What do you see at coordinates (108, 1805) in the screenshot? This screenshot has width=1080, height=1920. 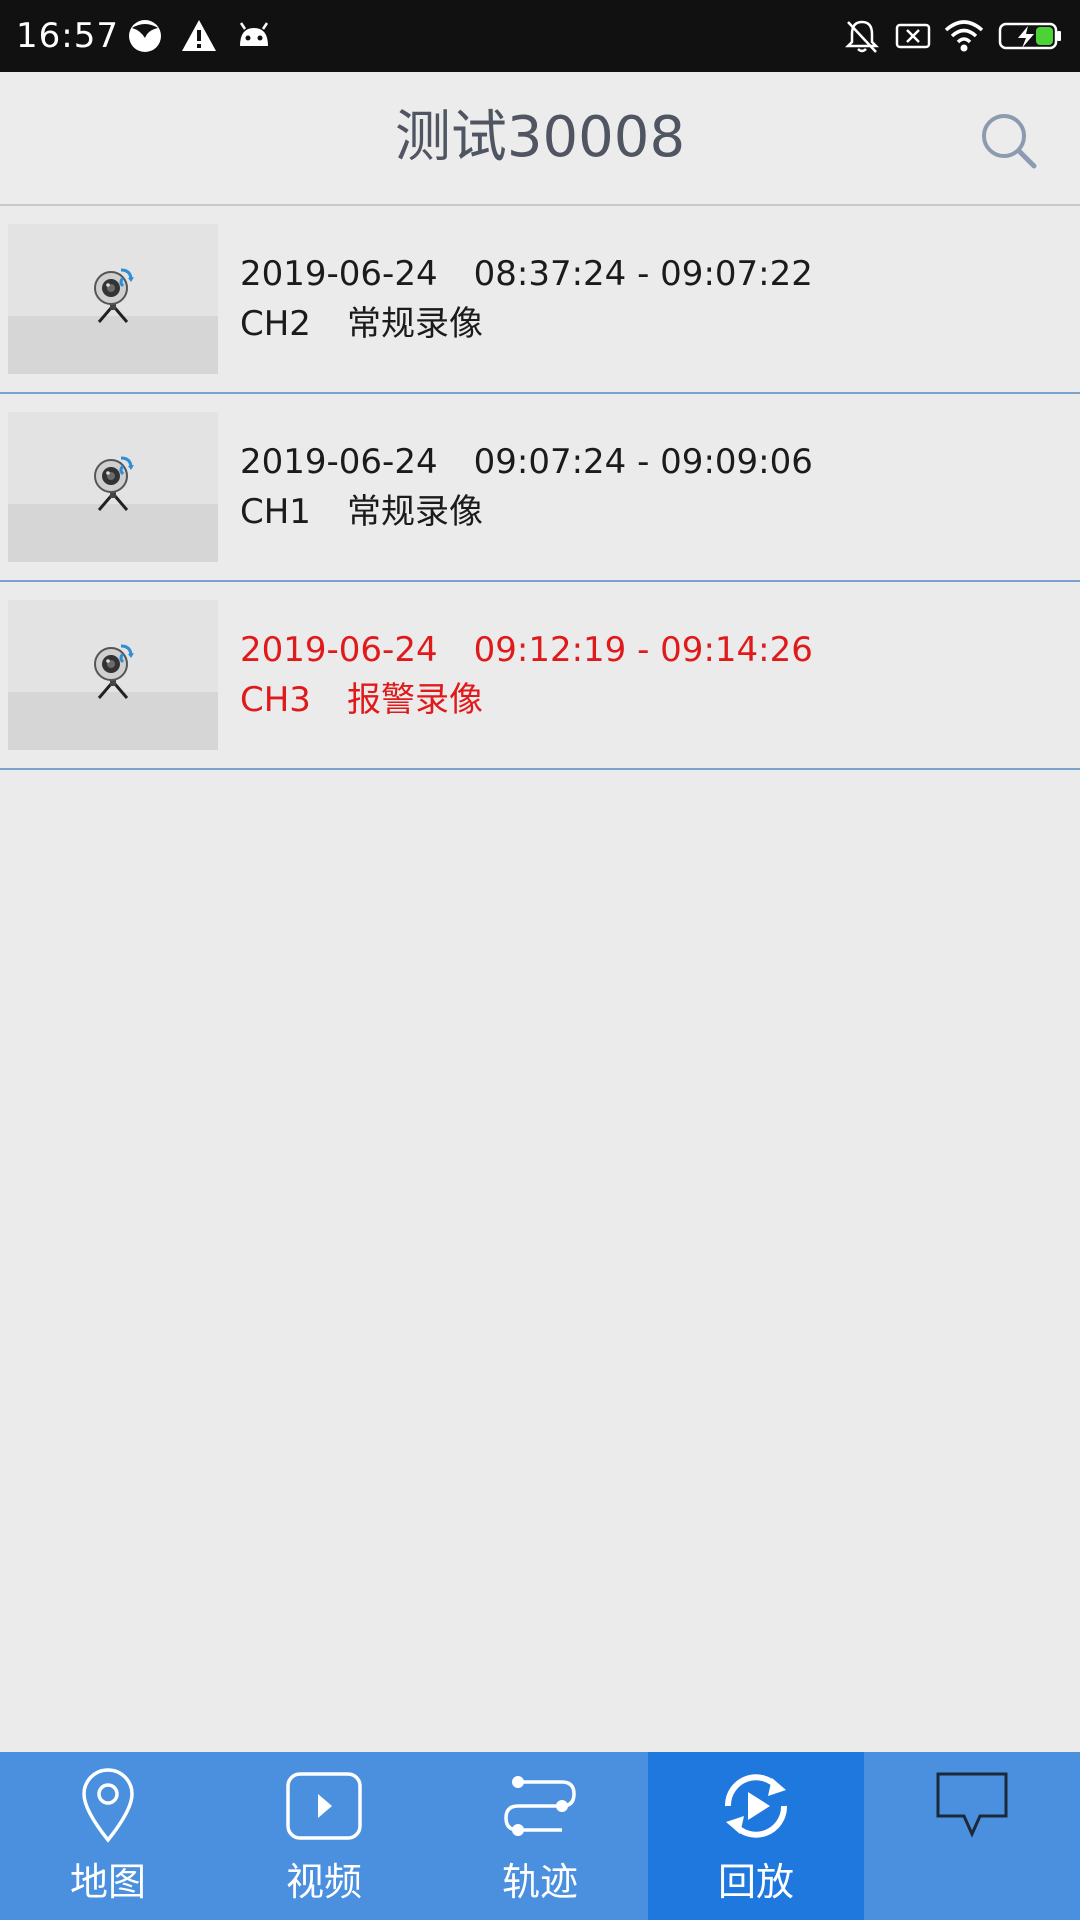 I see `map-pin-icon` at bounding box center [108, 1805].